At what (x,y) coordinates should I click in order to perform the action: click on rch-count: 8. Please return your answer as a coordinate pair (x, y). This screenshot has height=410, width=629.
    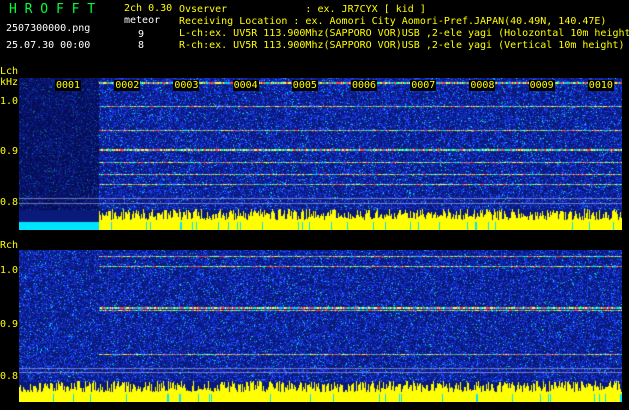
    Looking at the image, I should click on (141, 45).